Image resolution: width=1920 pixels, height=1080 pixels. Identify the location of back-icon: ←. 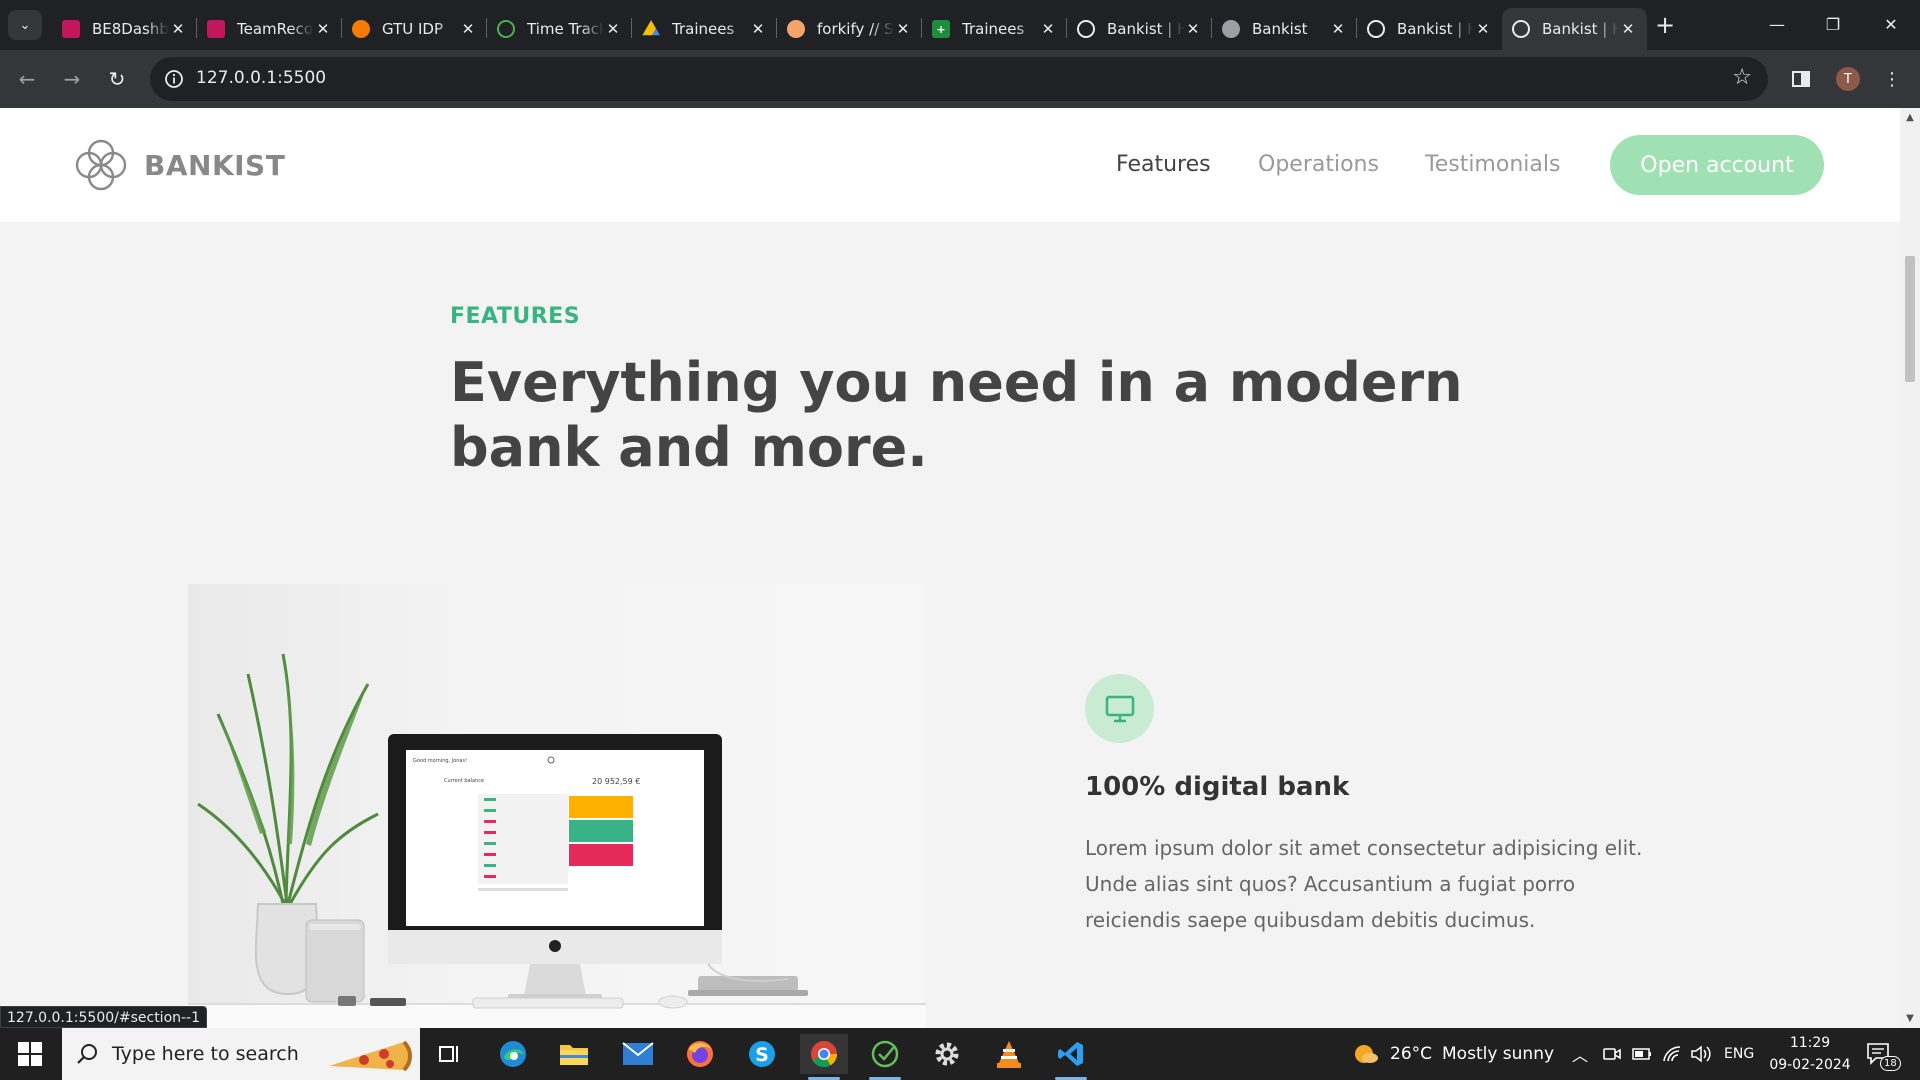
(27, 79).